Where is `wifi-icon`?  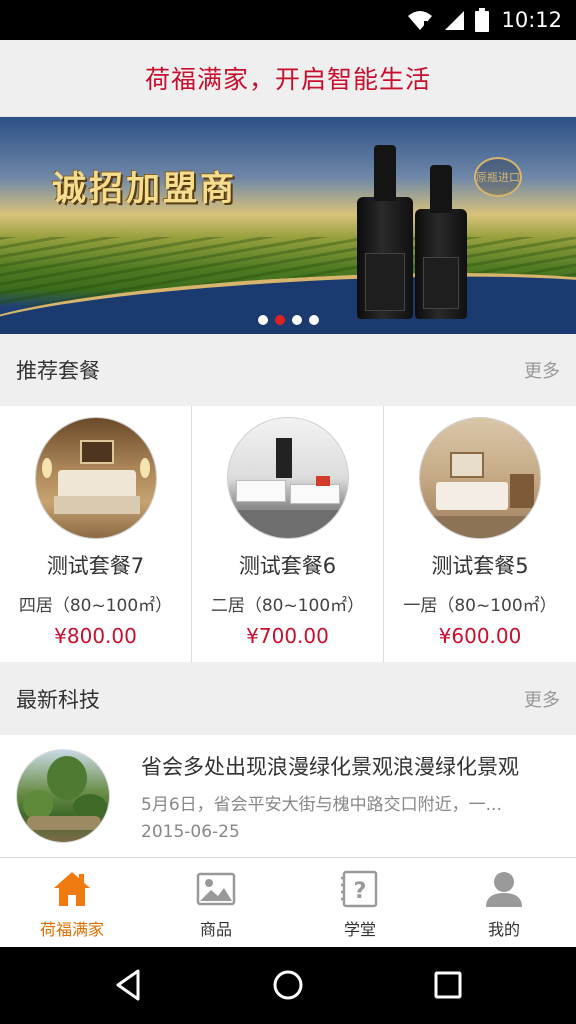 wifi-icon is located at coordinates (420, 20).